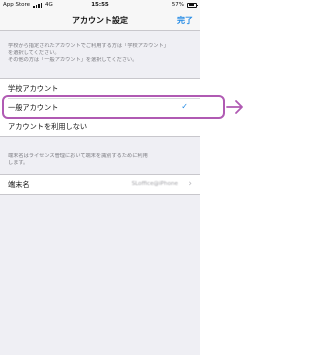  I want to click on battery-percent: 57%, so click(177, 5).